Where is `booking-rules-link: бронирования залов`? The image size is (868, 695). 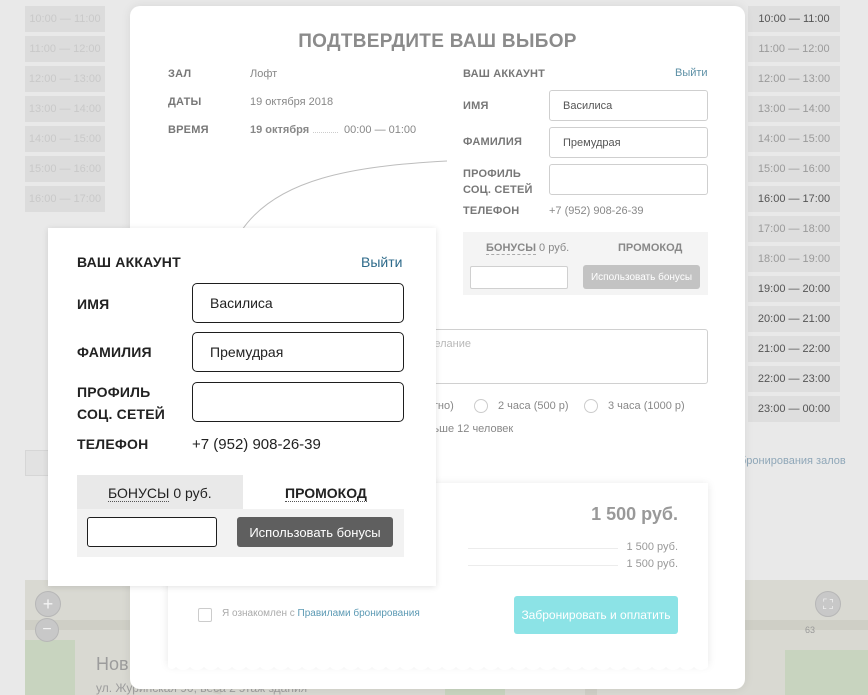 booking-rules-link: бронирования залов is located at coordinates (793, 461).